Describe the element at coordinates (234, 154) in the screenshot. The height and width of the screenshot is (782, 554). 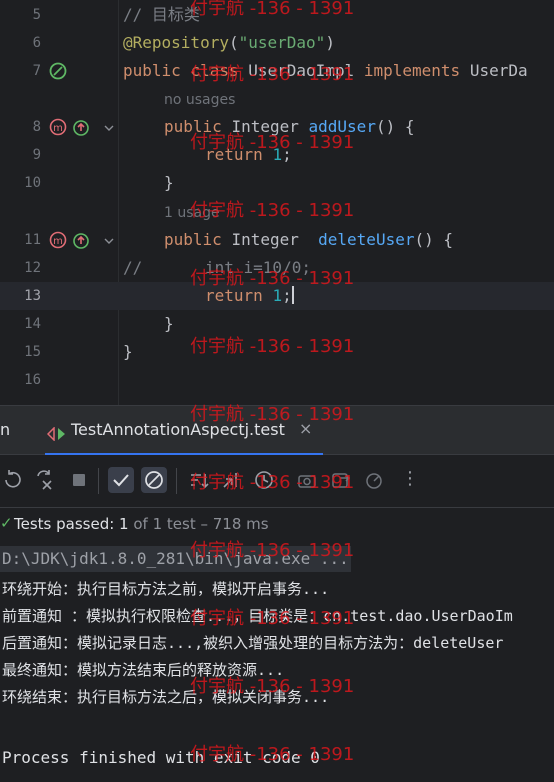
I see `keyword-token: return` at that location.